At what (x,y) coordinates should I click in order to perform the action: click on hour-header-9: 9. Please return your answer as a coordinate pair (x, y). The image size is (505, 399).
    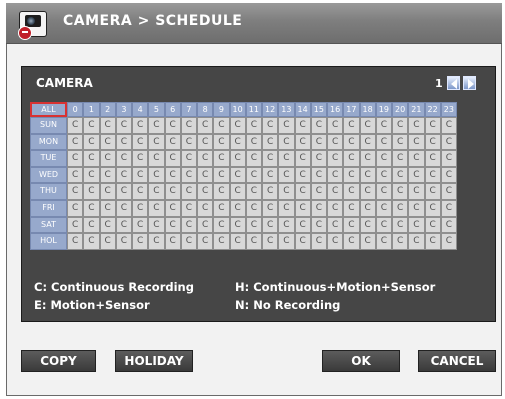
    Looking at the image, I should click on (221, 109).